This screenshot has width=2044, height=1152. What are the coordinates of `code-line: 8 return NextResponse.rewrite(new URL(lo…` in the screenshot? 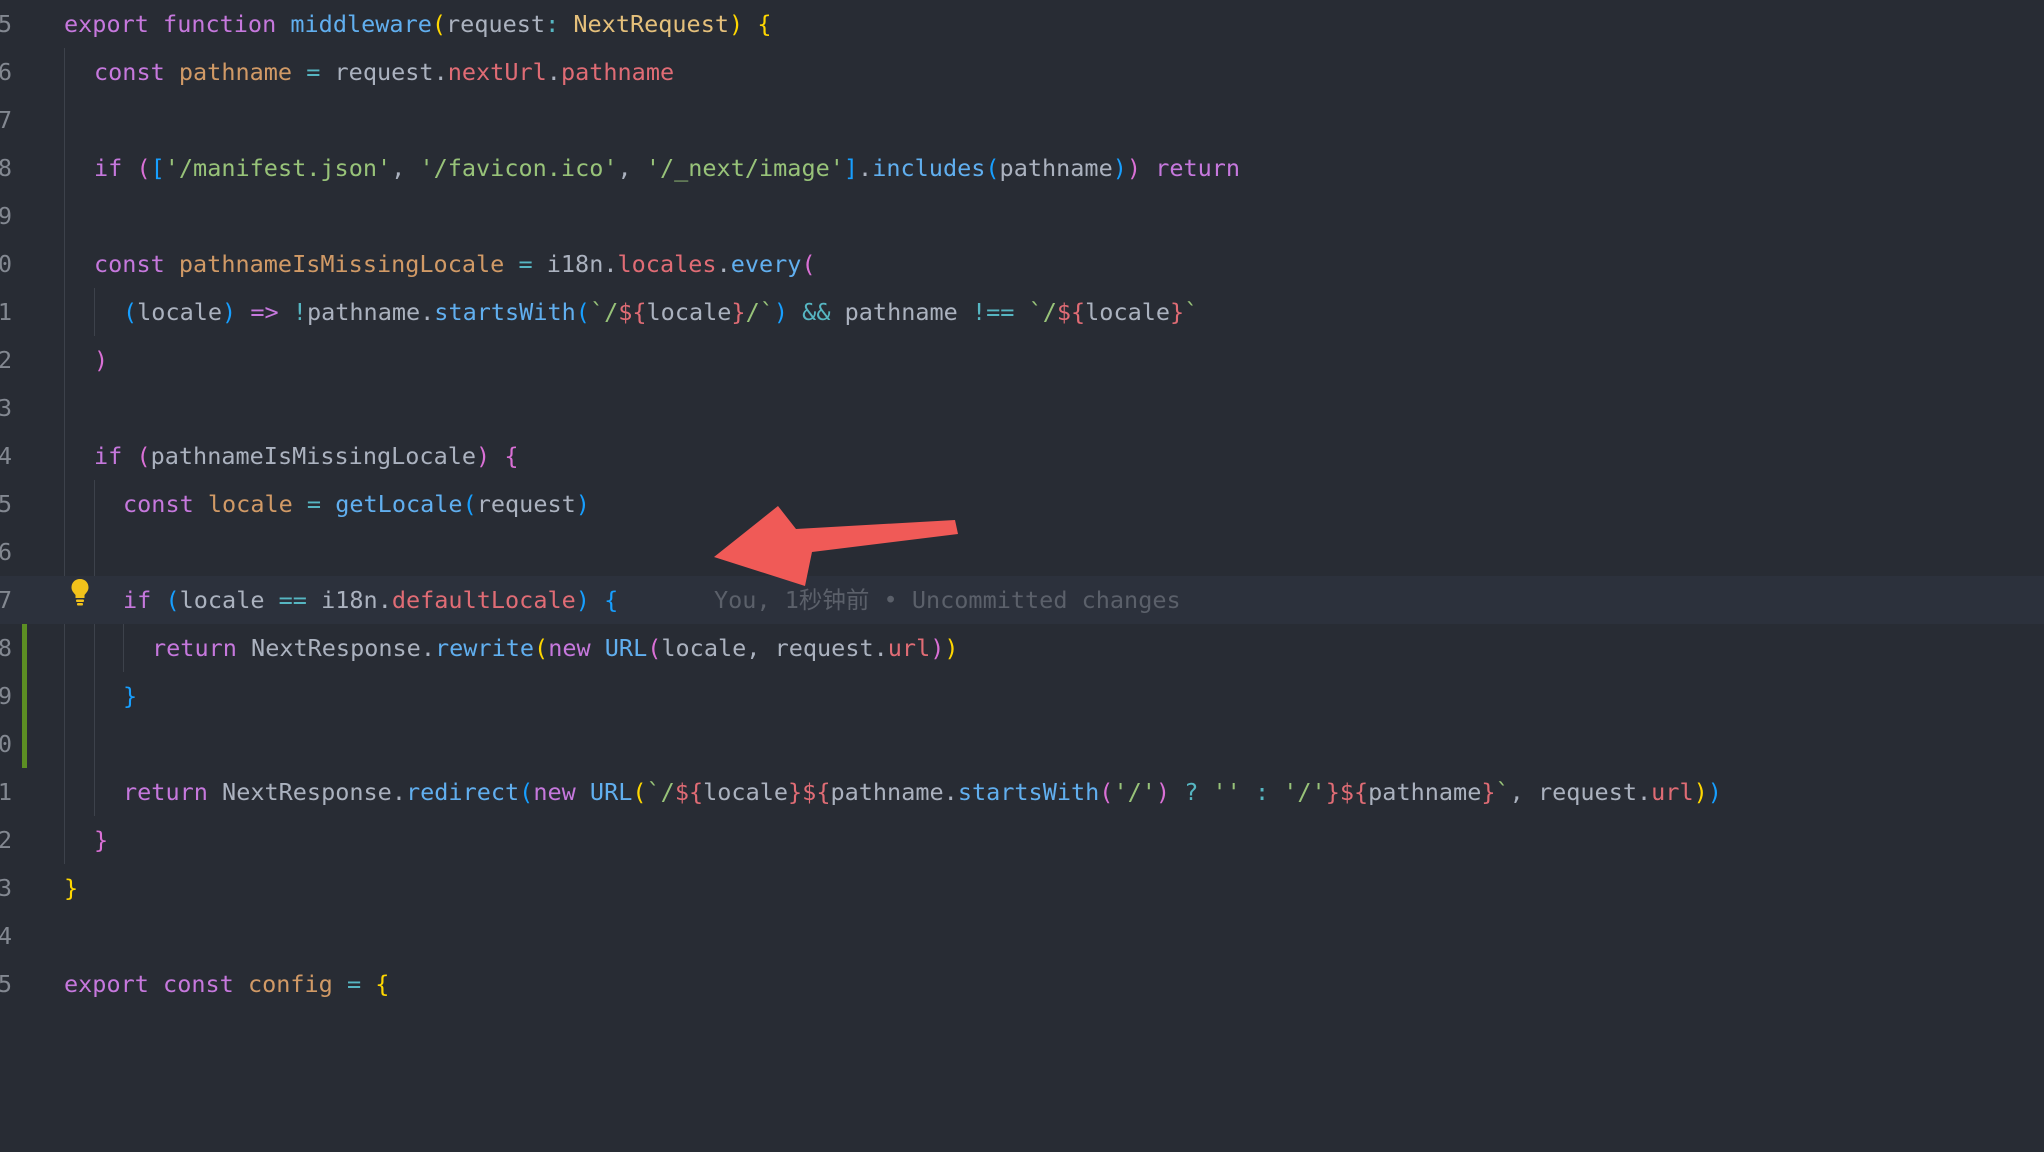 It's located at (1022, 648).